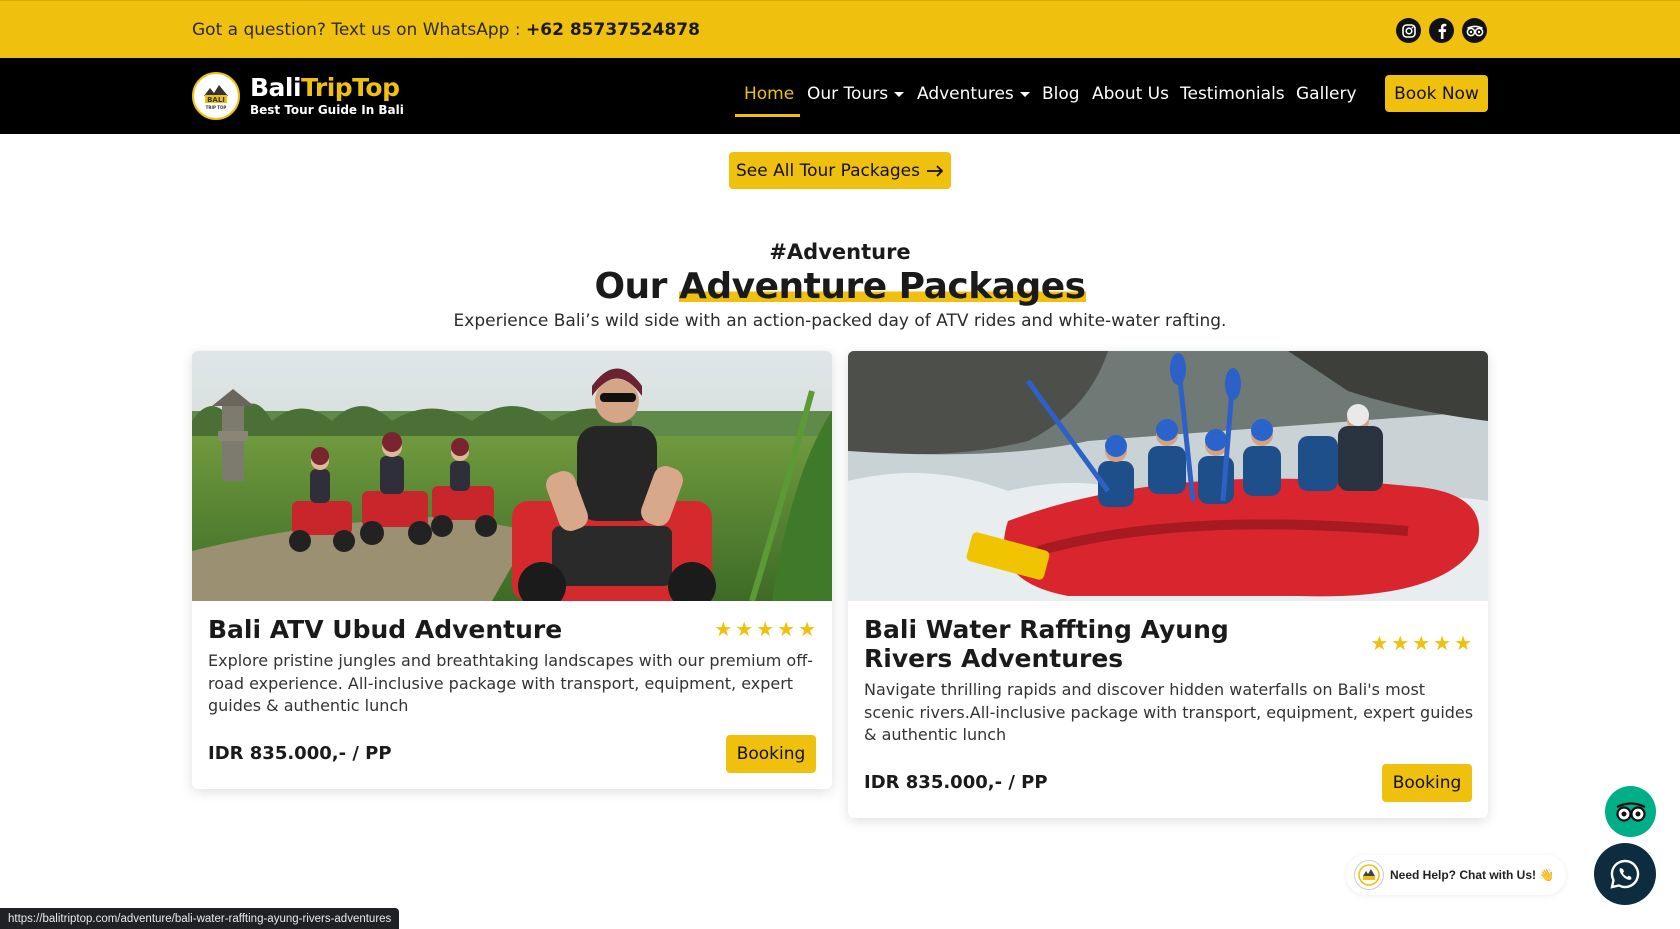 This screenshot has width=1680, height=929. What do you see at coordinates (438, 629) in the screenshot?
I see `card-title: Bali ATV Ubud Adventure` at bounding box center [438, 629].